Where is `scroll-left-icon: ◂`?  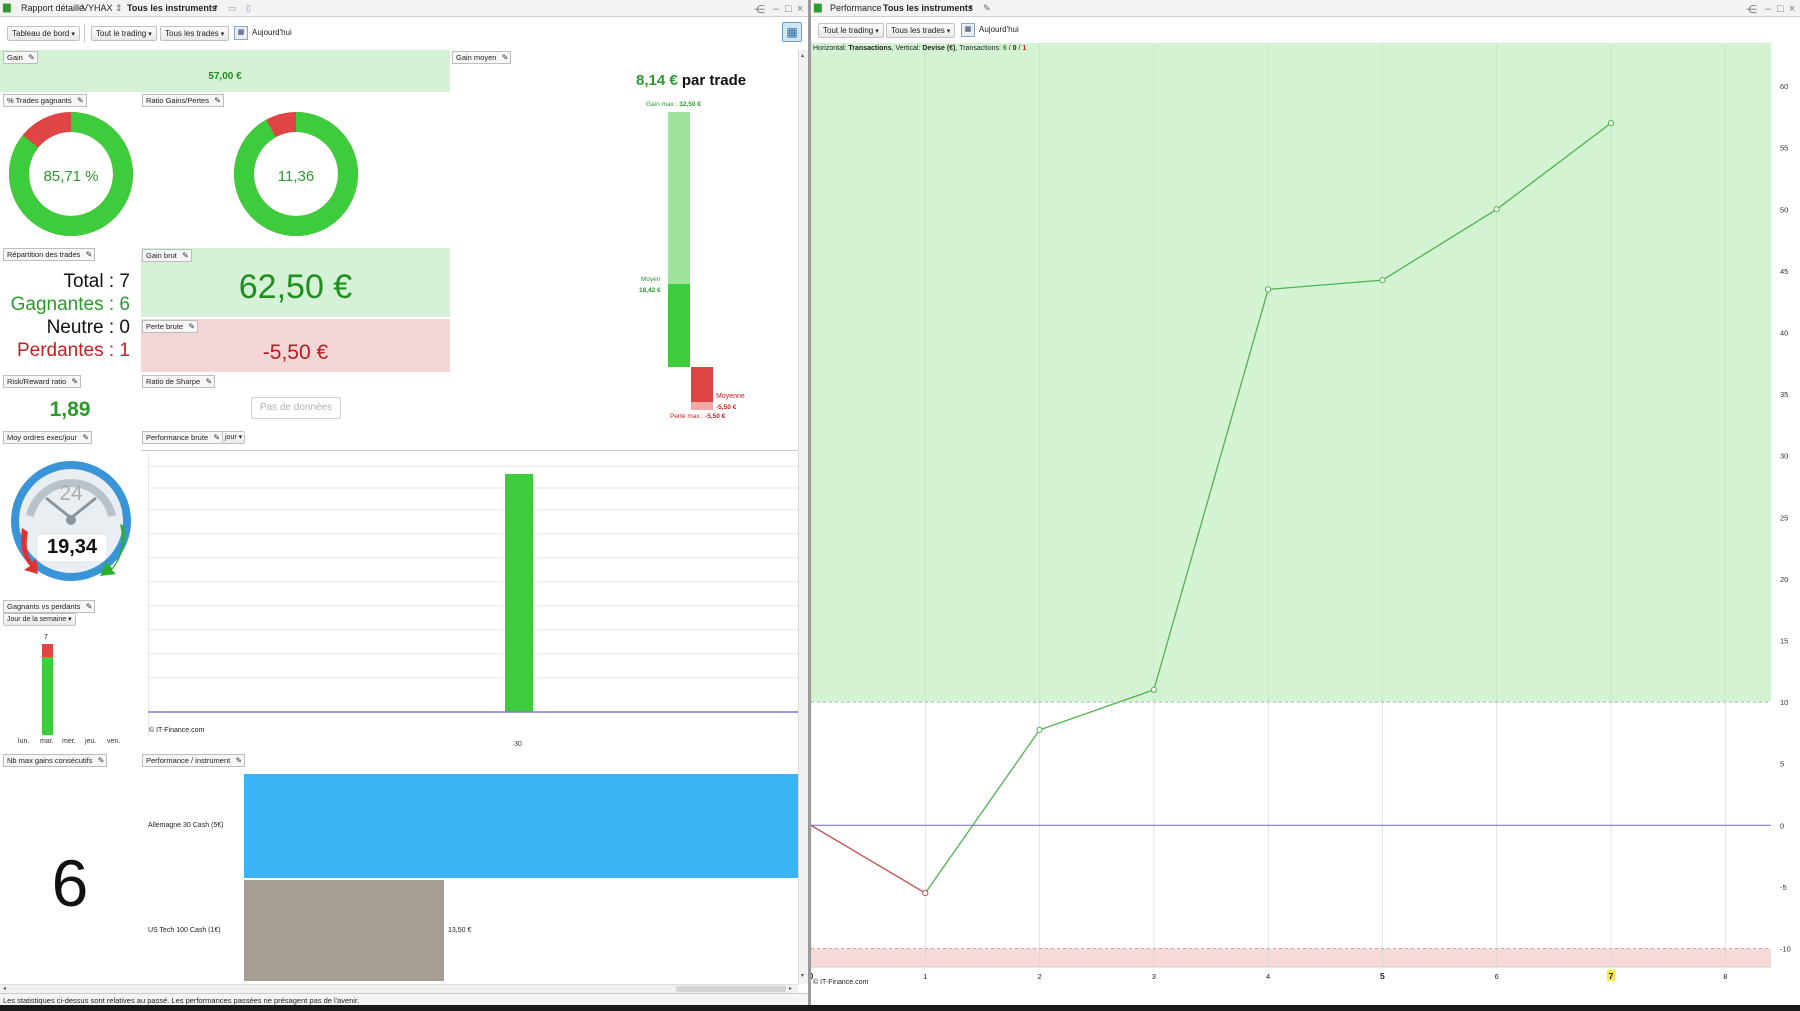 scroll-left-icon: ◂ is located at coordinates (4, 988).